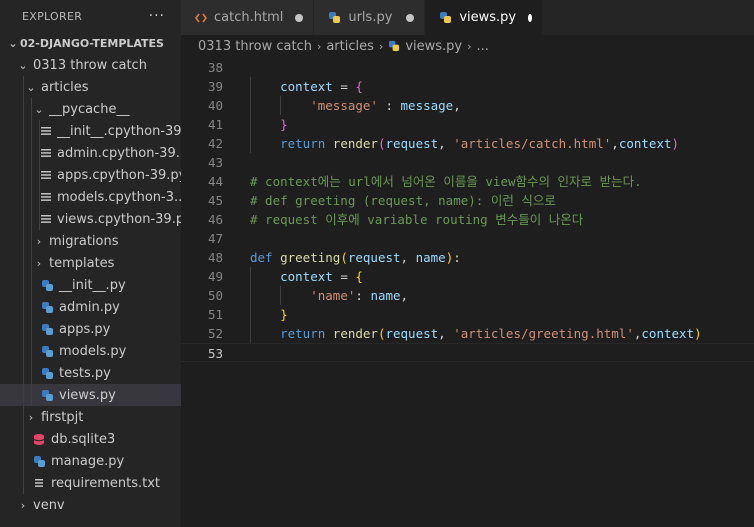  What do you see at coordinates (85, 329) in the screenshot?
I see `tree-item-label: apps.py` at bounding box center [85, 329].